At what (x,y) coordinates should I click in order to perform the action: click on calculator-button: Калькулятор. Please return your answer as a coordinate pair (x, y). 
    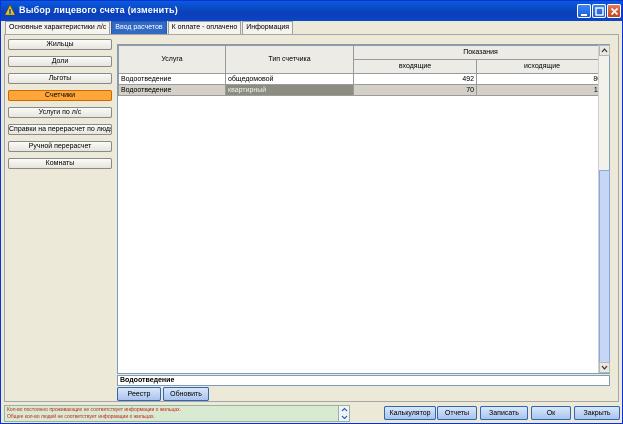
    Looking at the image, I should click on (410, 413).